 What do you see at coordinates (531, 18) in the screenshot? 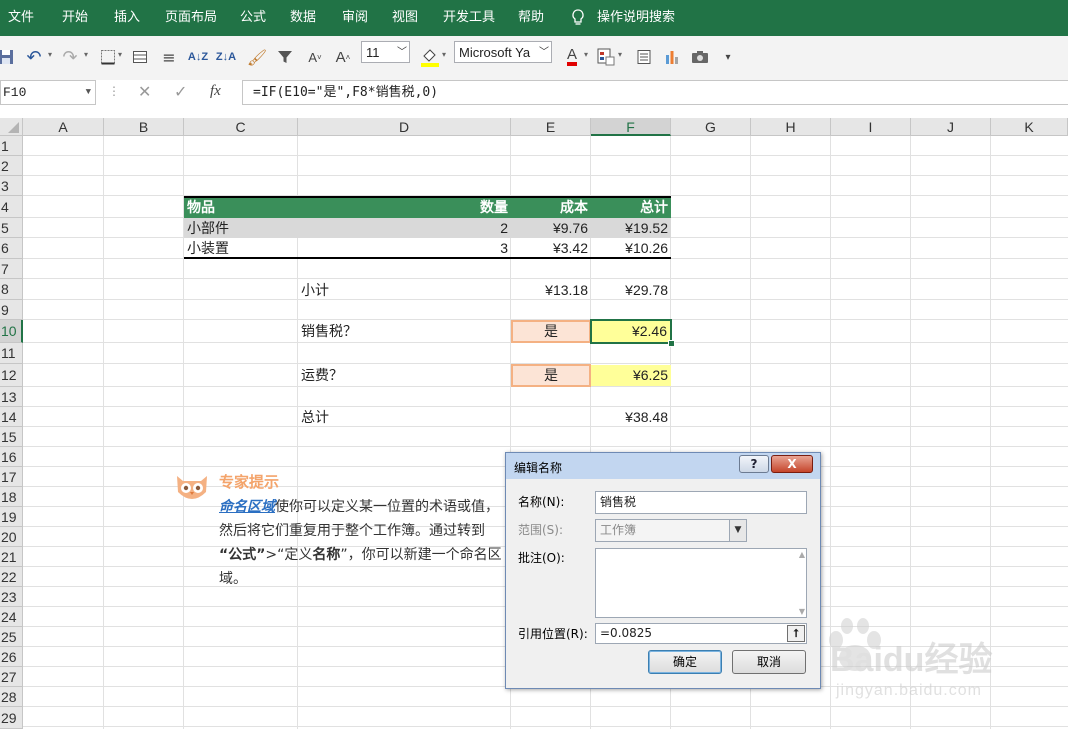
I see `menu-help: 帮助` at bounding box center [531, 18].